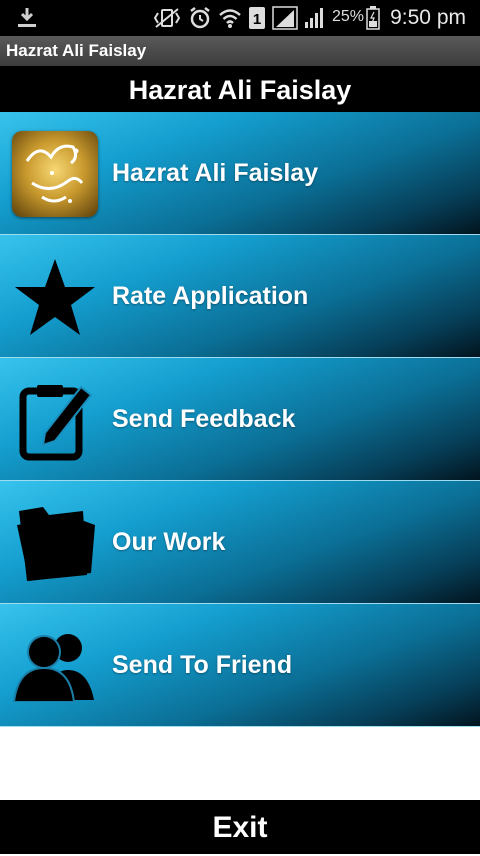 This screenshot has width=480, height=856. I want to click on page-title: Hazrat Ali Faislay, so click(240, 89).